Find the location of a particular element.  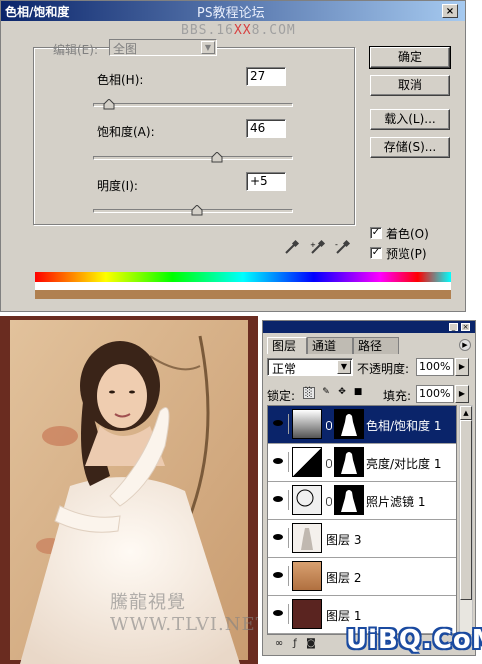

edit-range-value: 全图 is located at coordinates (125, 49).